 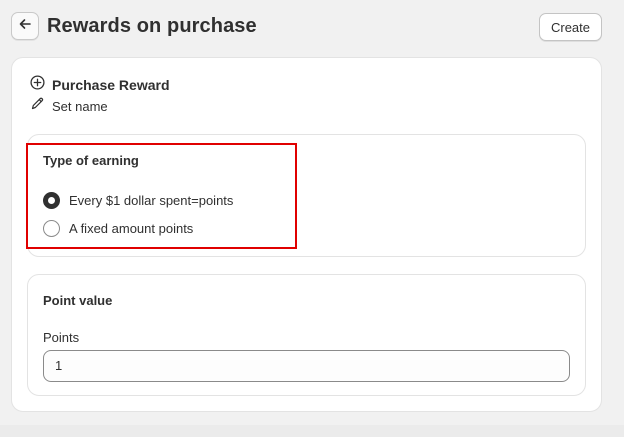 I want to click on section-title-earning: Type of earning, so click(x=91, y=160).